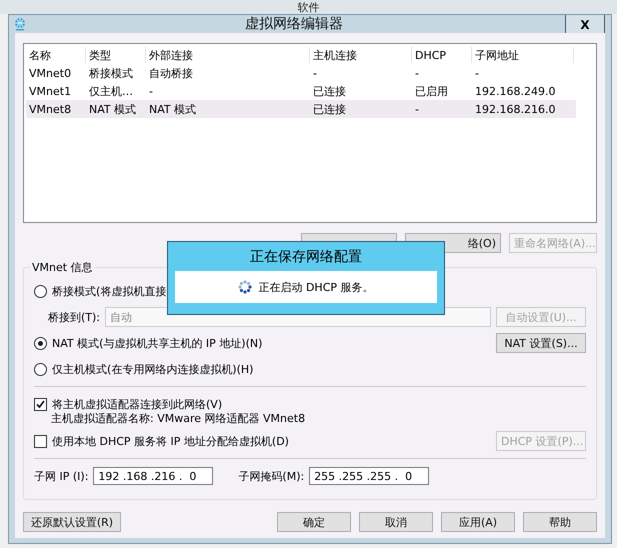 This screenshot has height=548, width=617. What do you see at coordinates (431, 91) in the screenshot?
I see `table-cell-text: 已启用` at bounding box center [431, 91].